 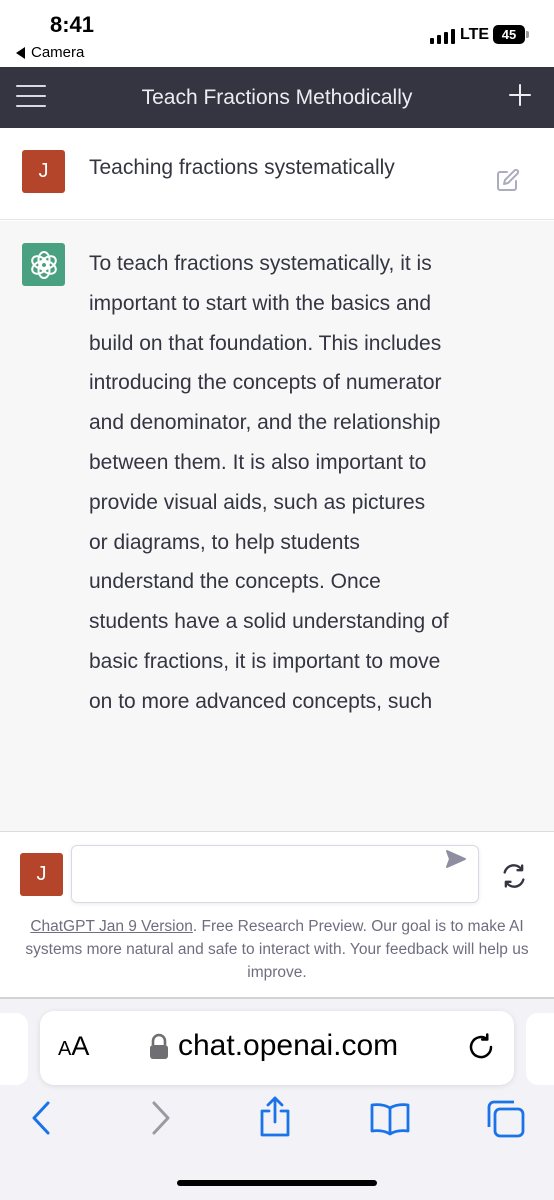 What do you see at coordinates (506, 1119) in the screenshot?
I see `tabs-icon` at bounding box center [506, 1119].